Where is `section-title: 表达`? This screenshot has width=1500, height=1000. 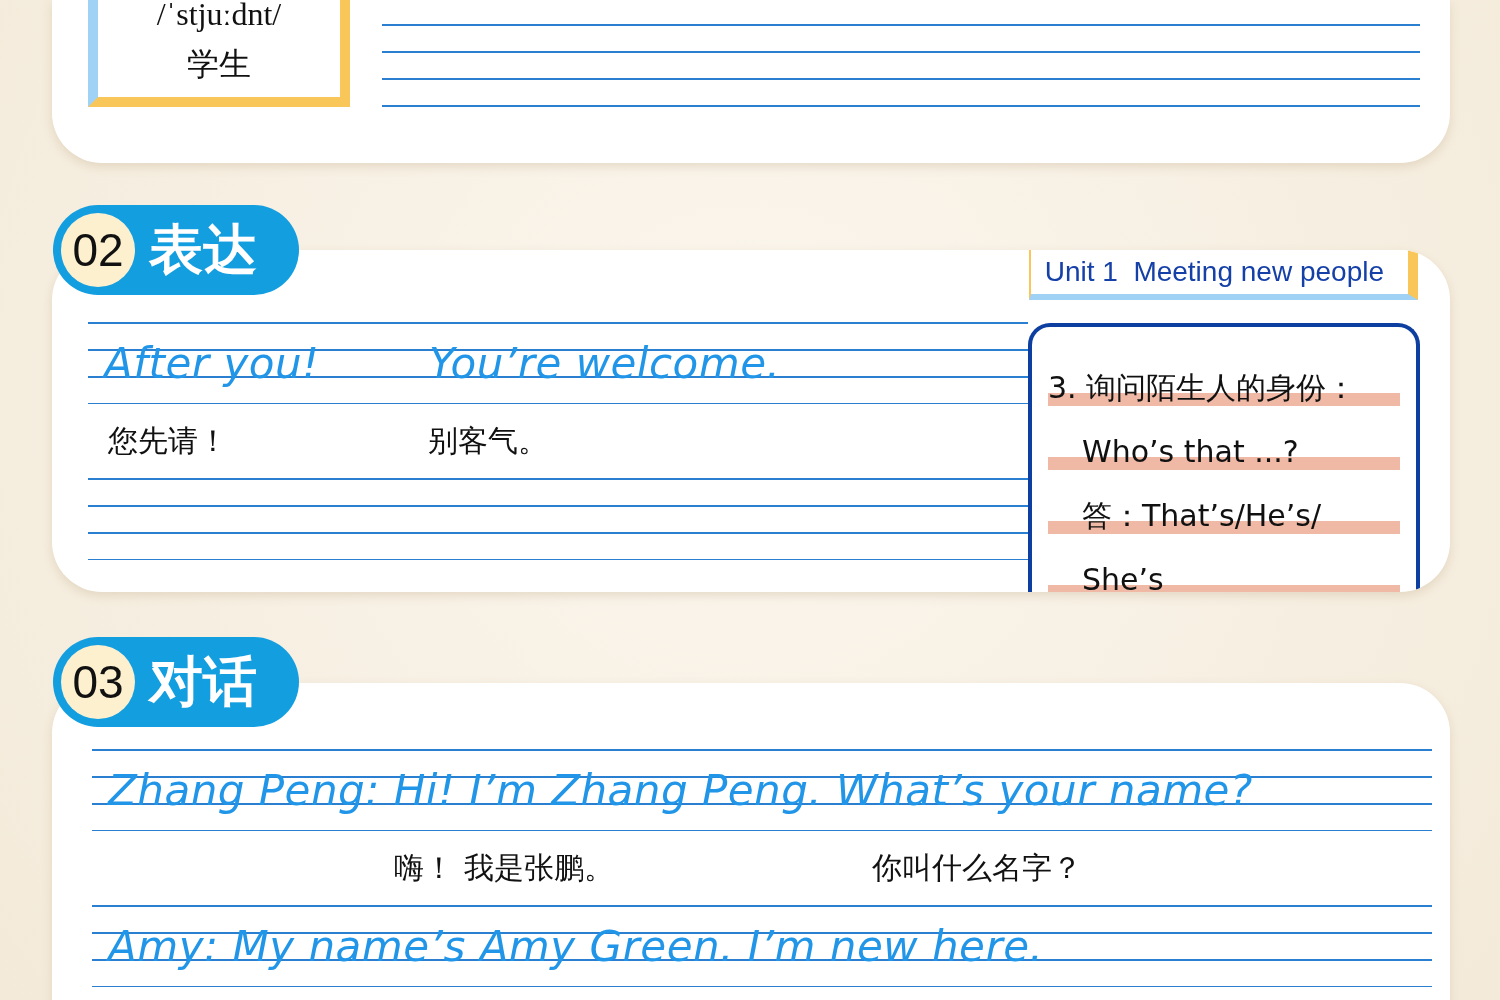 section-title: 表达 is located at coordinates (203, 249).